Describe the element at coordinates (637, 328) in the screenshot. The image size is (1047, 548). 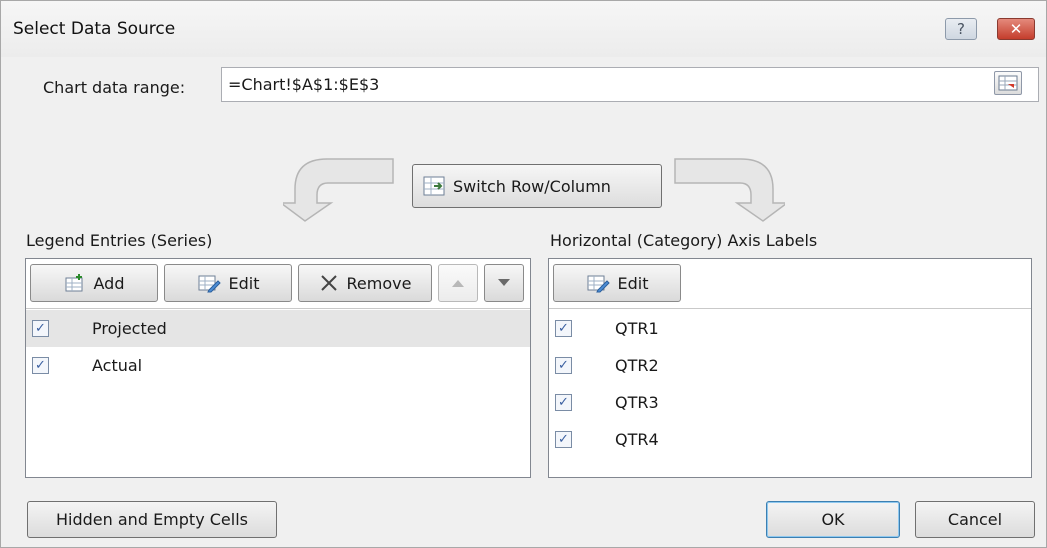
I see `axis-item-label: QTR1` at that location.